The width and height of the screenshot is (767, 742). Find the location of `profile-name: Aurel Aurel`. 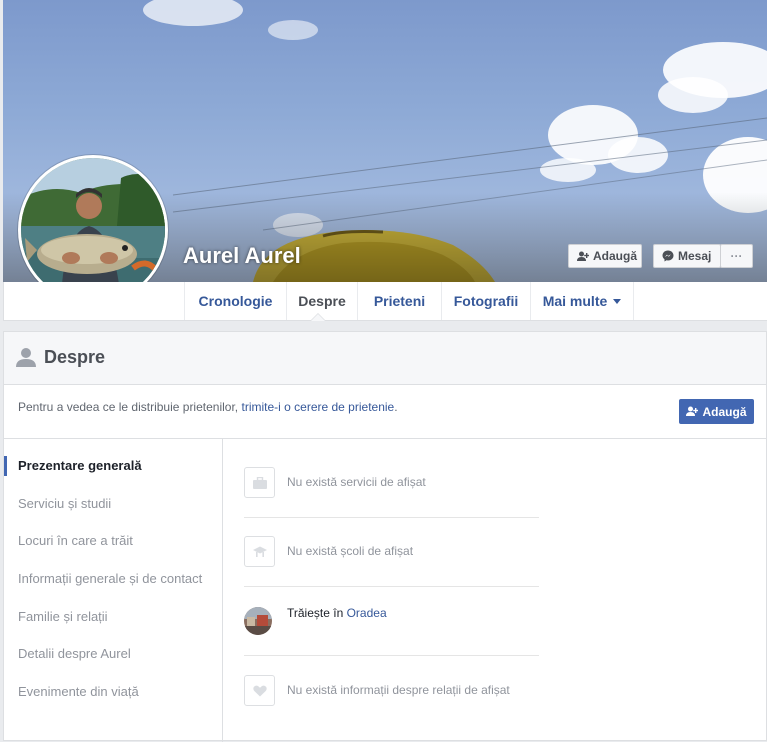

profile-name: Aurel Aurel is located at coordinates (242, 256).